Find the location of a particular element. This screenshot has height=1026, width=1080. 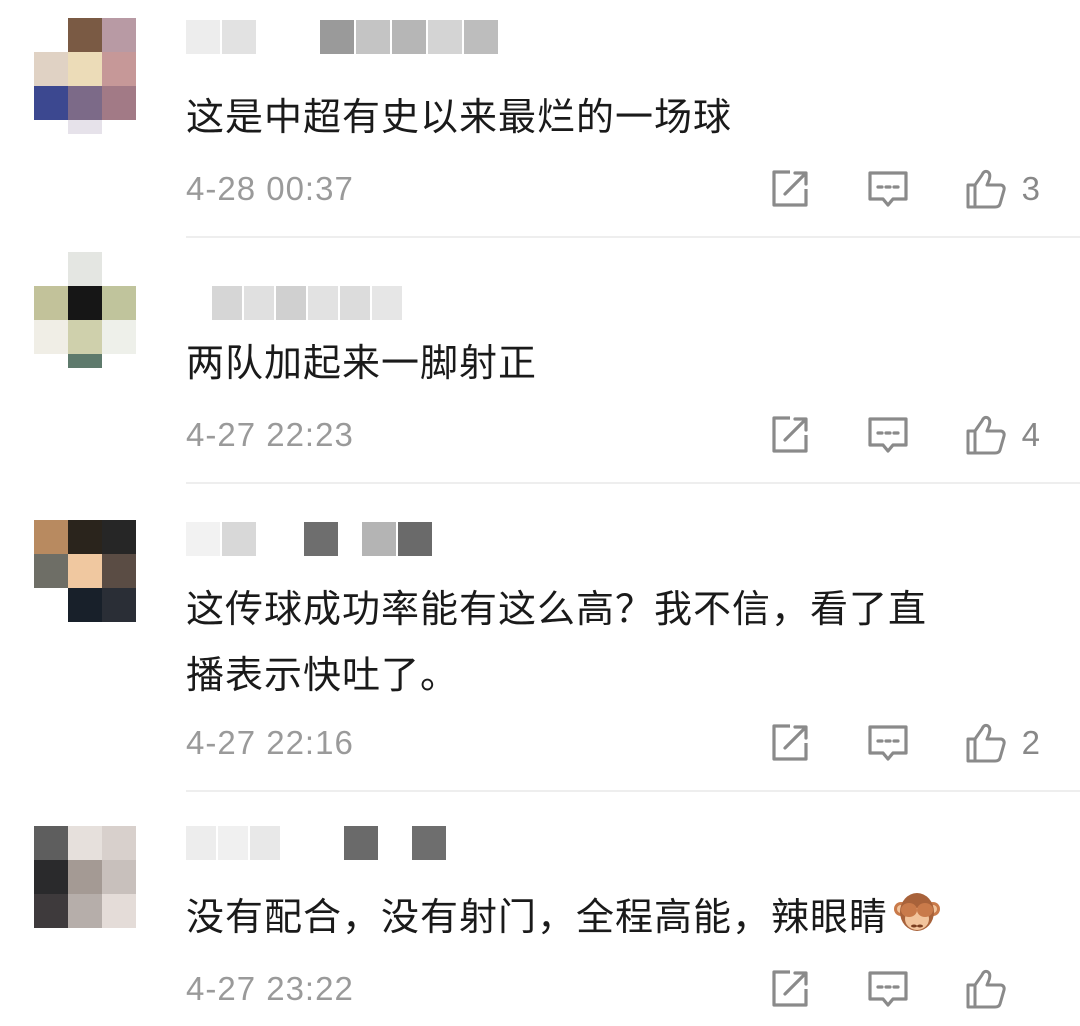

see-no-evil-monkey-icon is located at coordinates (917, 912).